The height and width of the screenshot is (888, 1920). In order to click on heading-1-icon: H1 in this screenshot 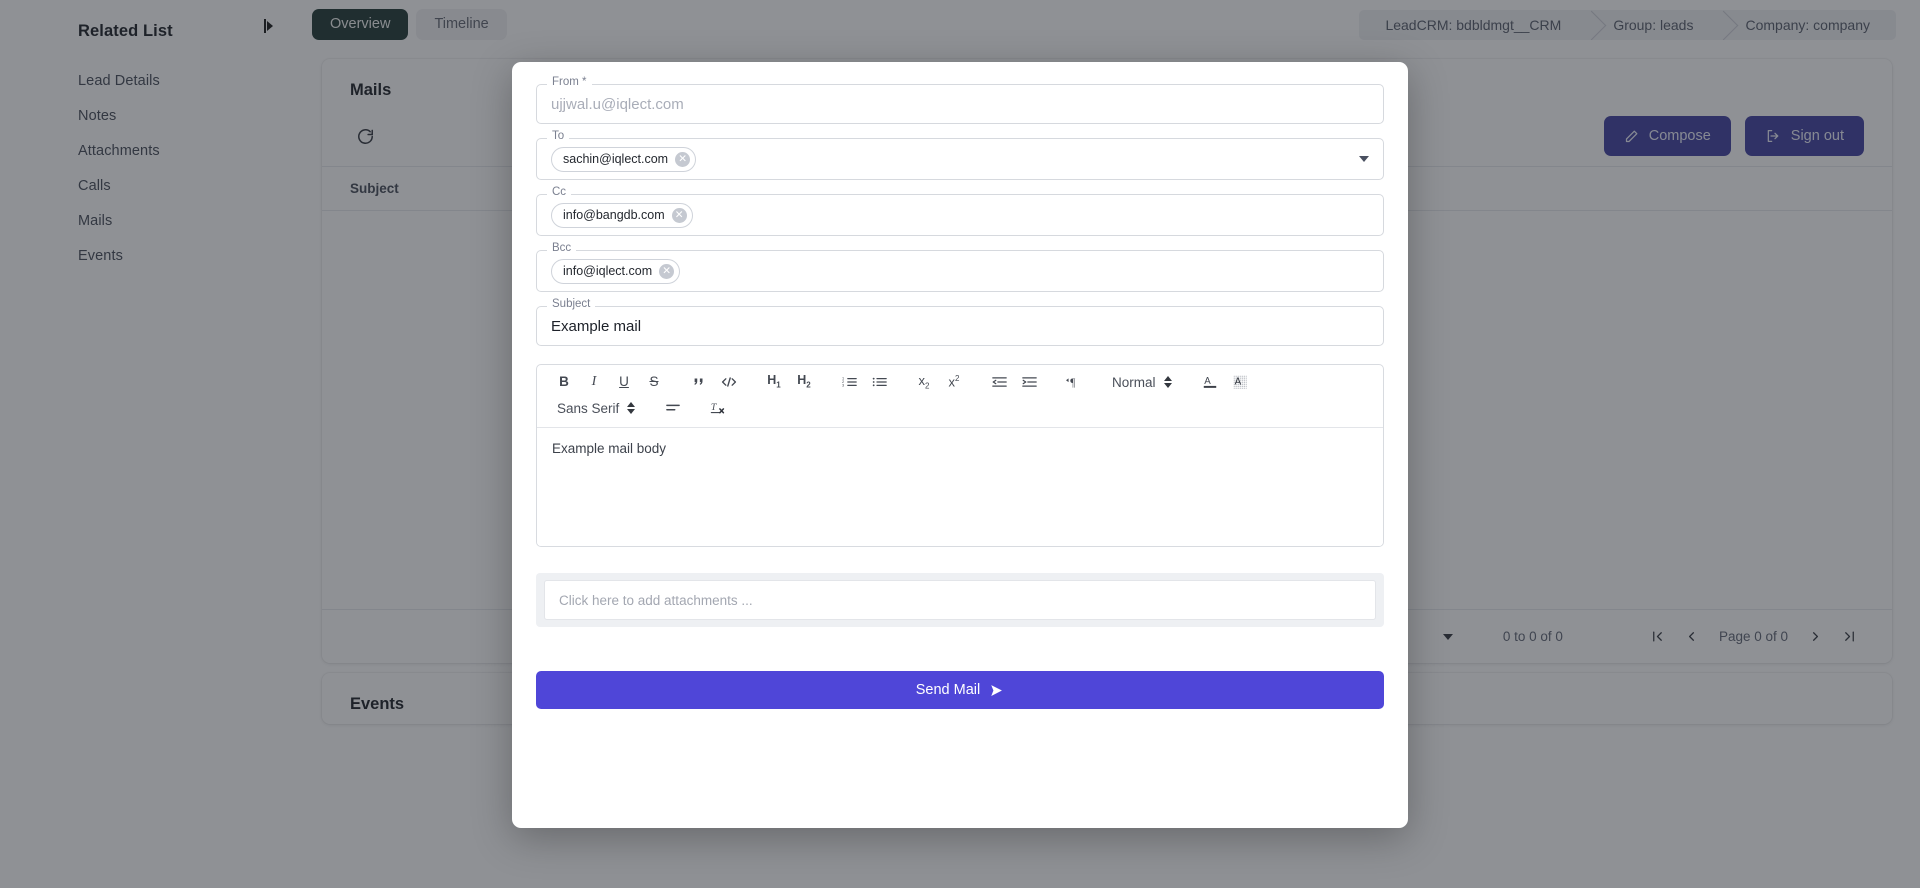, I will do `click(774, 382)`.